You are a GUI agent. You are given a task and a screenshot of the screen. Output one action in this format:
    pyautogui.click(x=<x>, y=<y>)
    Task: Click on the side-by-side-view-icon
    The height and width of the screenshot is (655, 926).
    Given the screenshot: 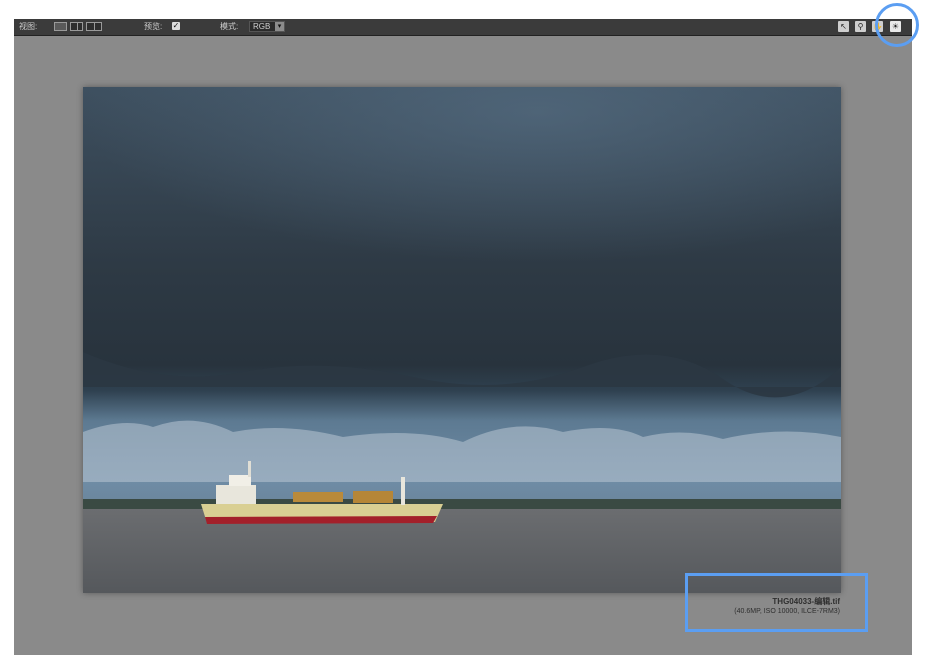 What is the action you would take?
    pyautogui.click(x=76, y=26)
    